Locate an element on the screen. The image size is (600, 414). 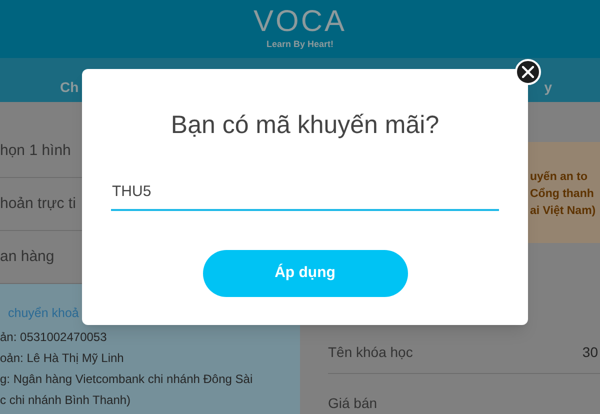
payment-option: an hàng is located at coordinates (27, 257).